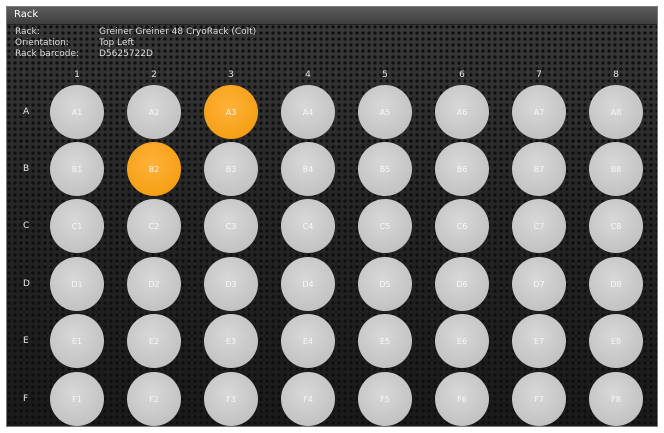 The height and width of the screenshot is (433, 664). Describe the element at coordinates (308, 75) in the screenshot. I see `column-header-4: 4` at that location.